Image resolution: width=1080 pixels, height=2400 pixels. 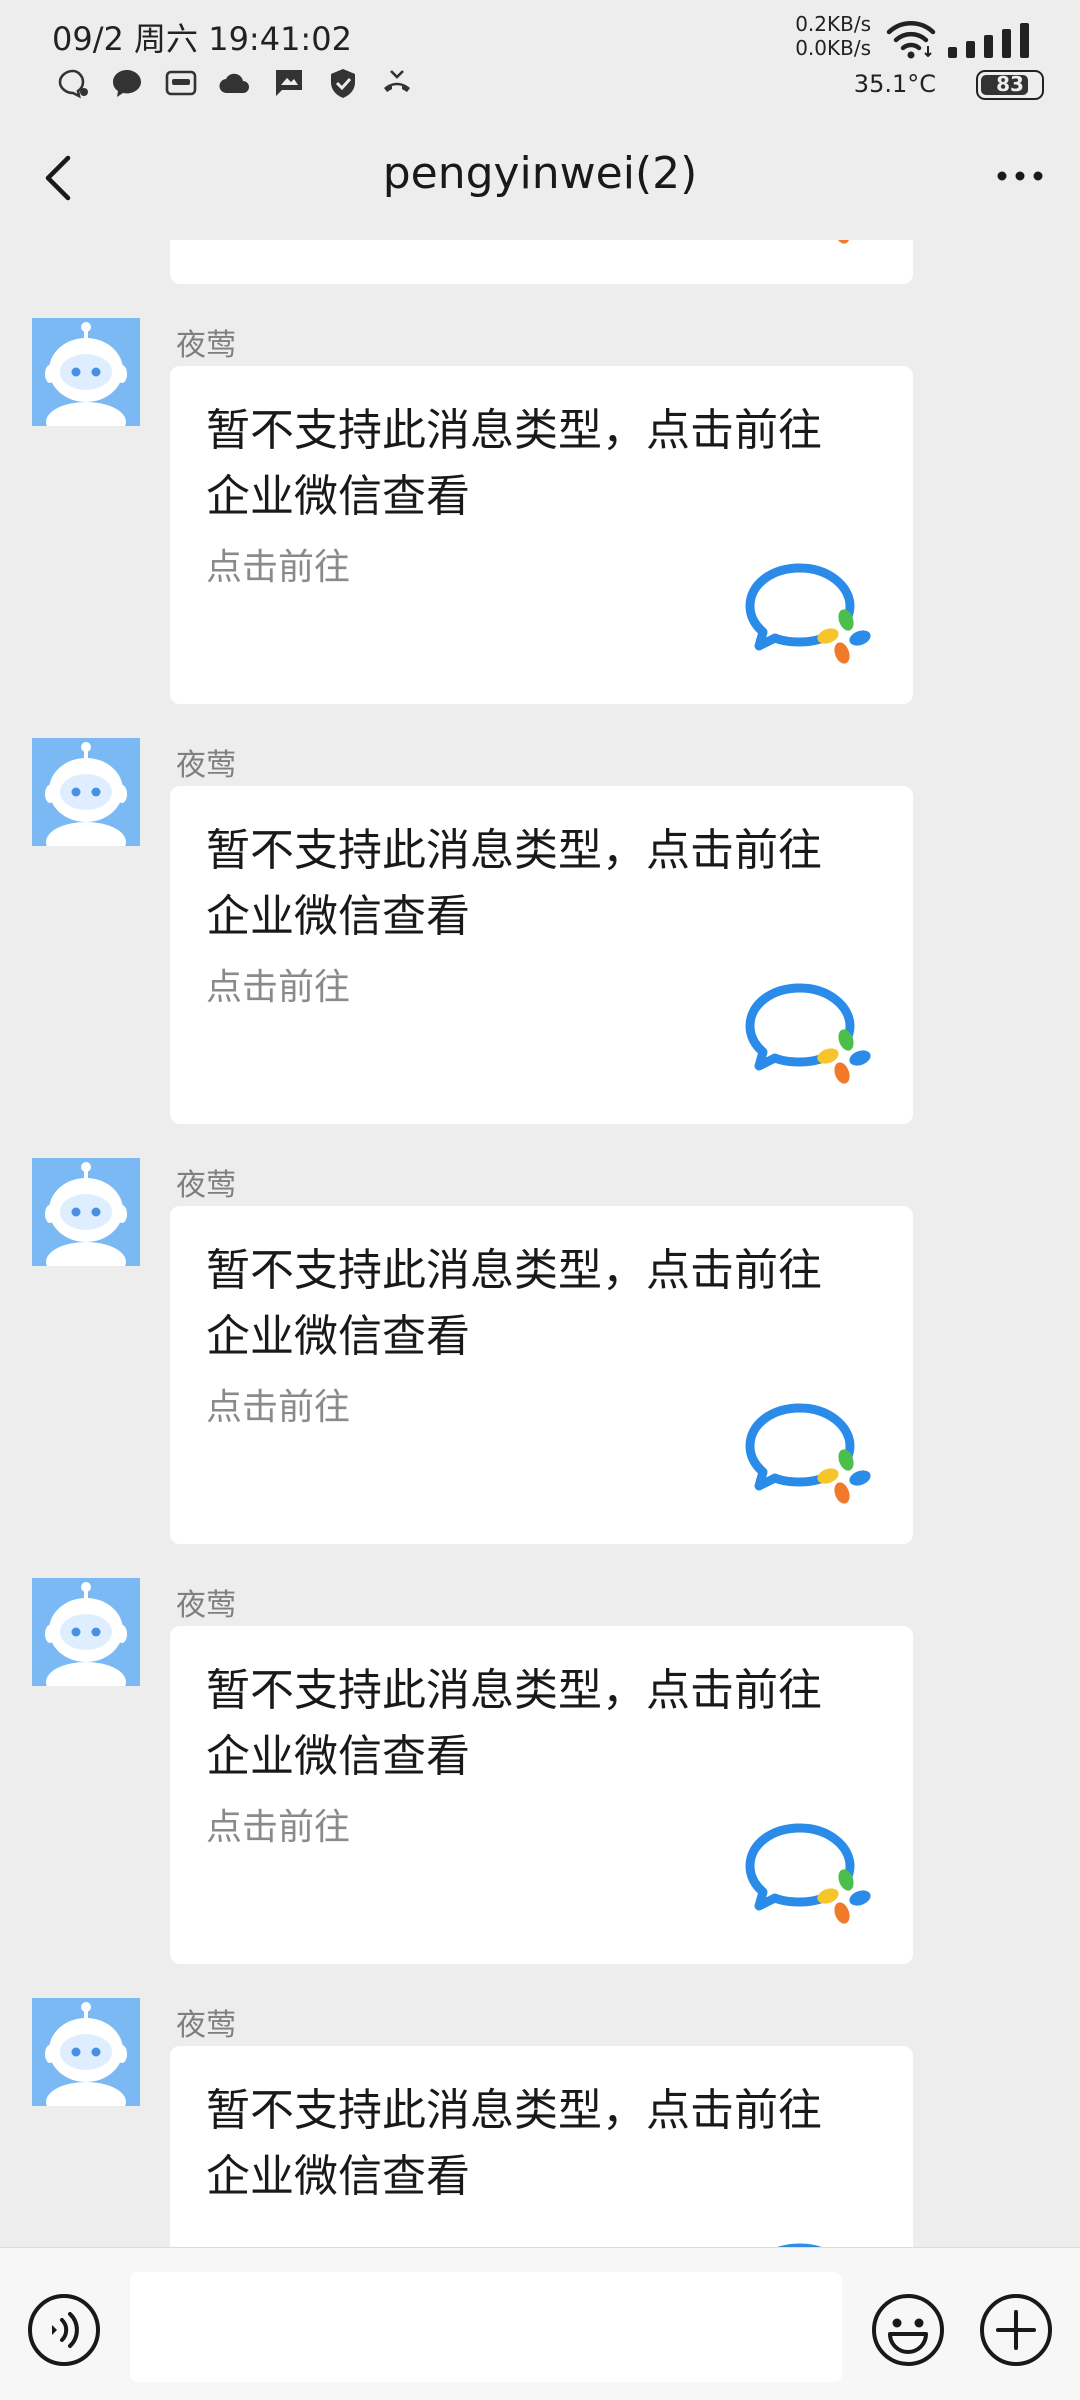 I want to click on battery-level: 83, so click(x=1010, y=84).